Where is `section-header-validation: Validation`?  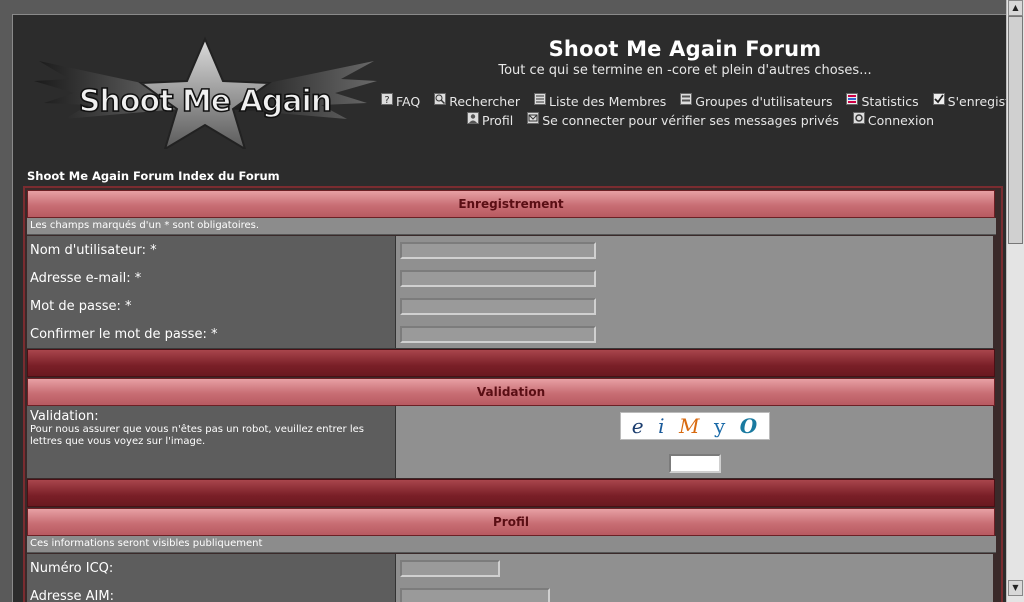 section-header-validation: Validation is located at coordinates (511, 392).